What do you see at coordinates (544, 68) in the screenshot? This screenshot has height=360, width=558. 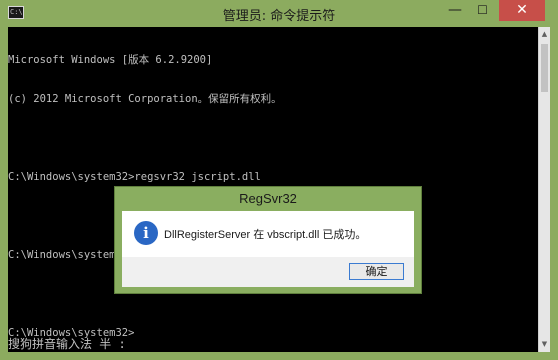 I see `scroll-thumb` at bounding box center [544, 68].